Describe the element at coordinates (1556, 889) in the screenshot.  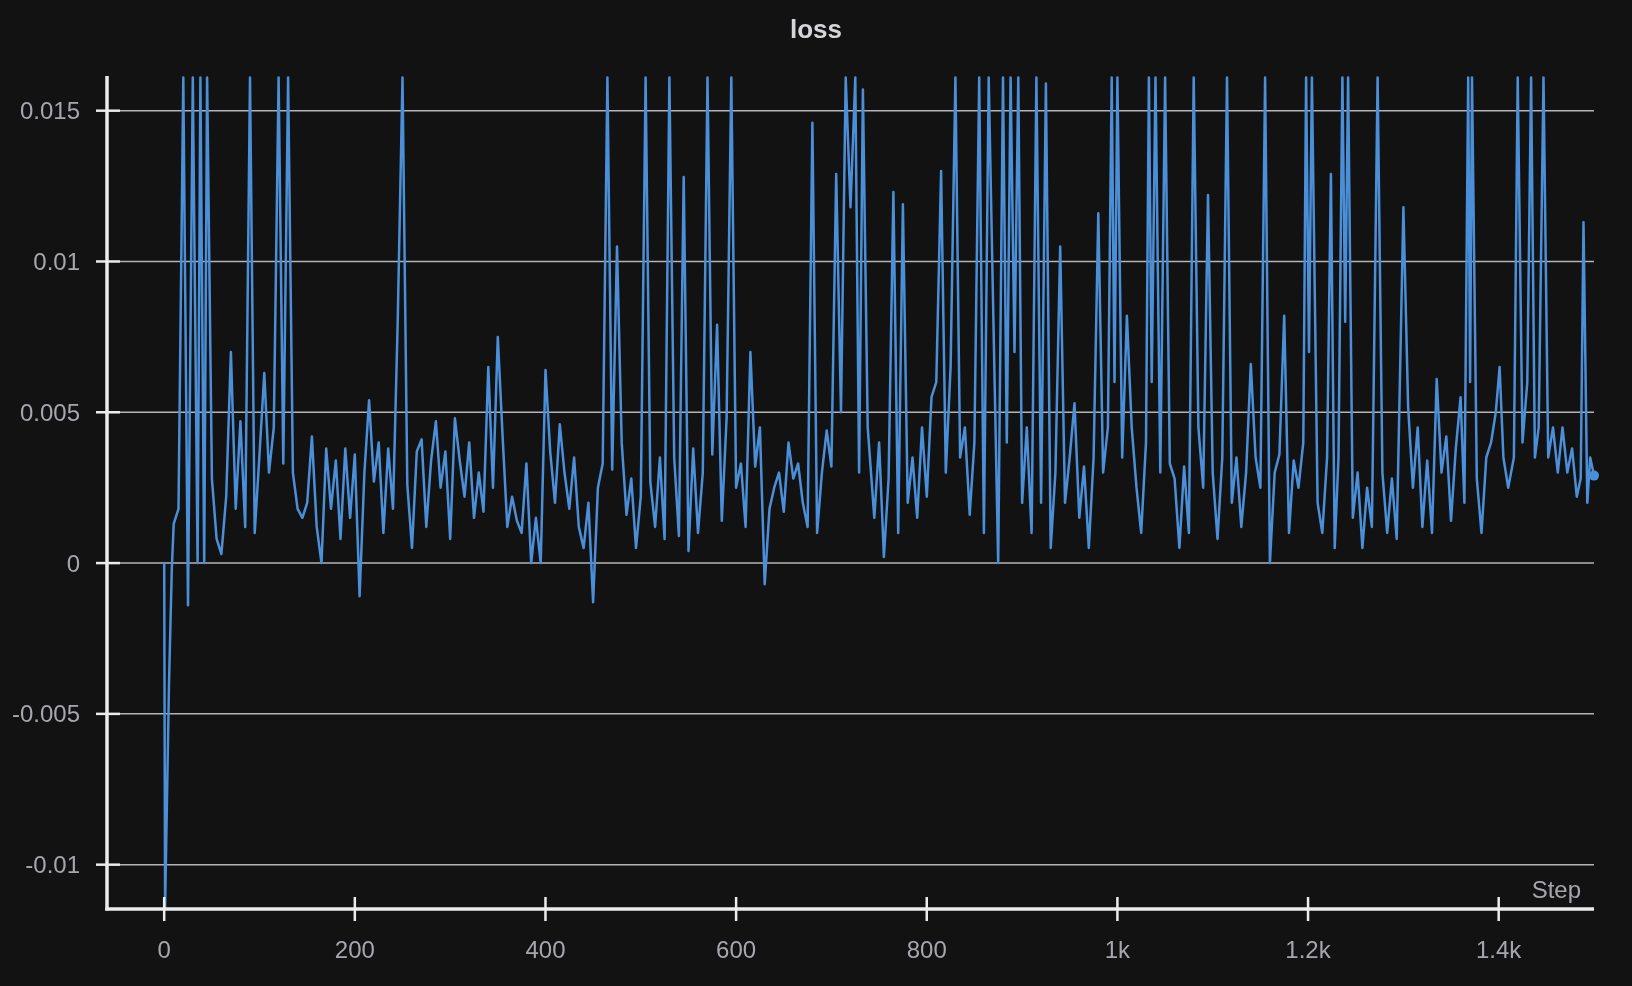
I see `x-axis-title: Step` at that location.